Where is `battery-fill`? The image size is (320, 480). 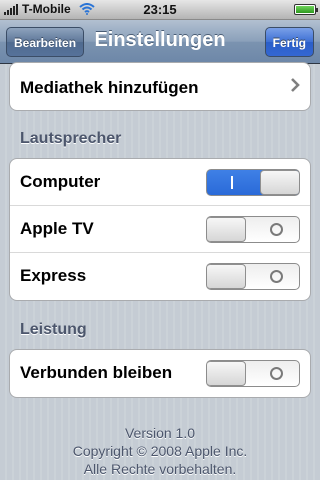 battery-fill is located at coordinates (305, 9).